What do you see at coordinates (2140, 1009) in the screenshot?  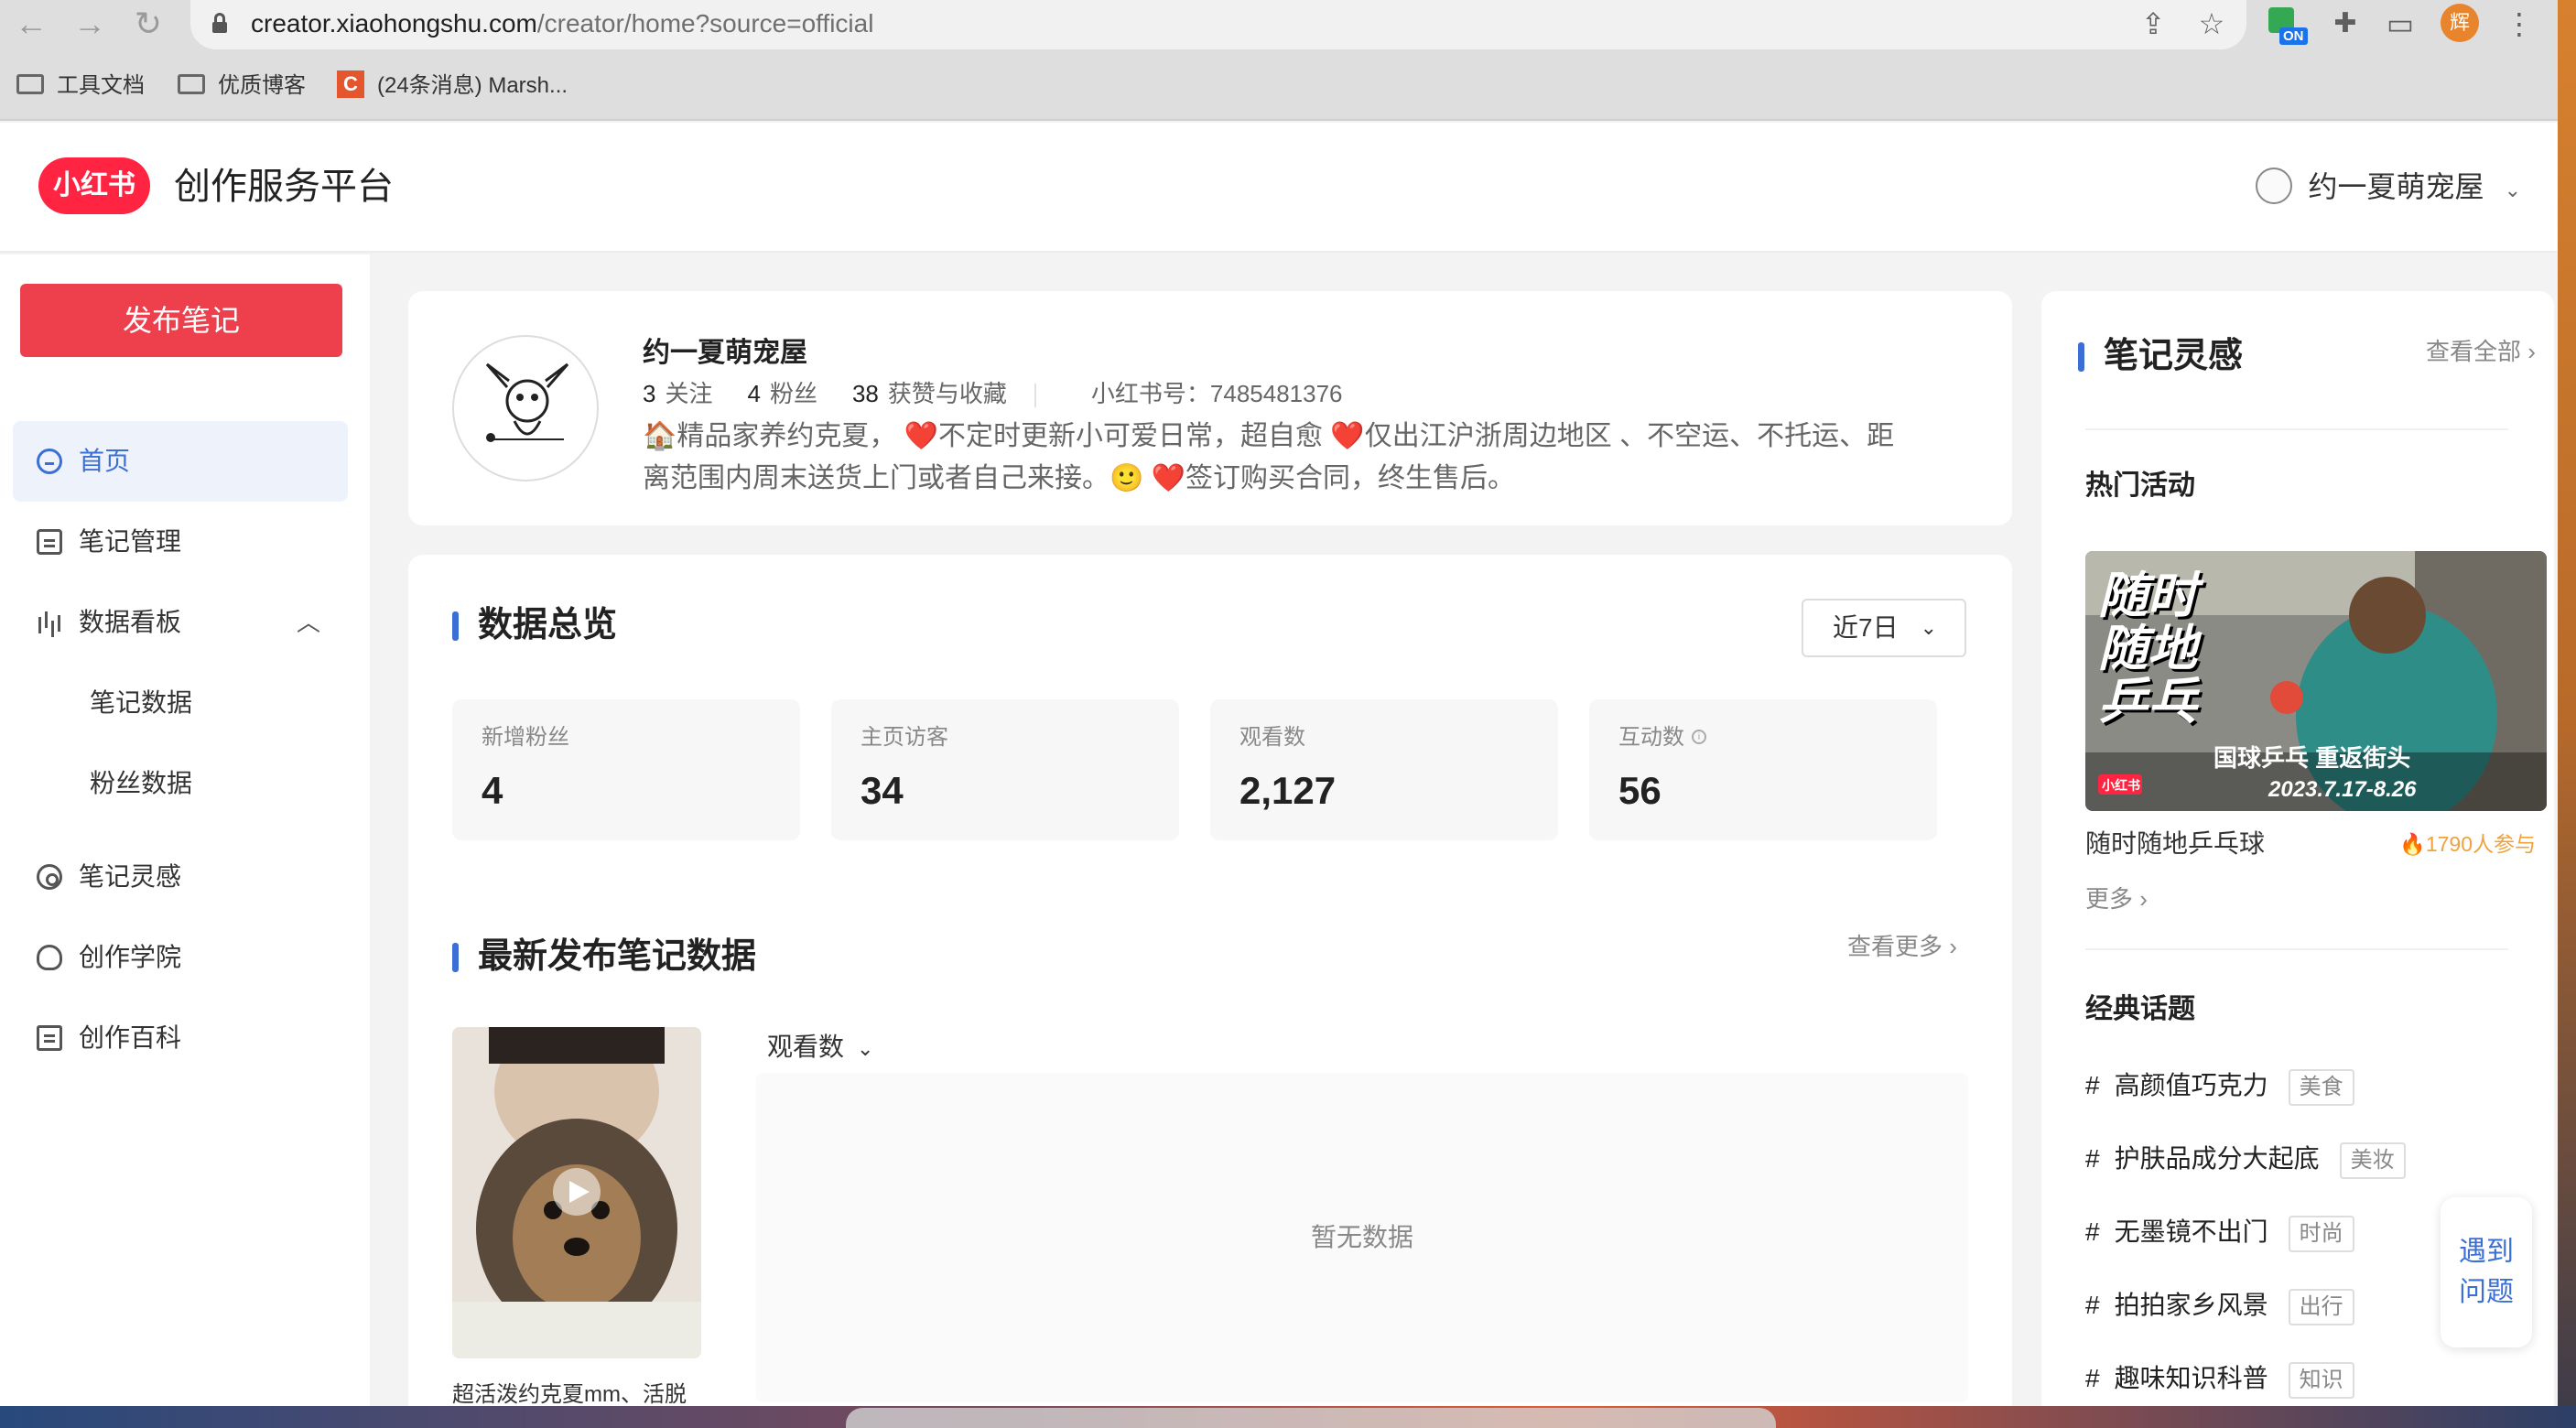 I see `classic-topics-title: 经典话题` at bounding box center [2140, 1009].